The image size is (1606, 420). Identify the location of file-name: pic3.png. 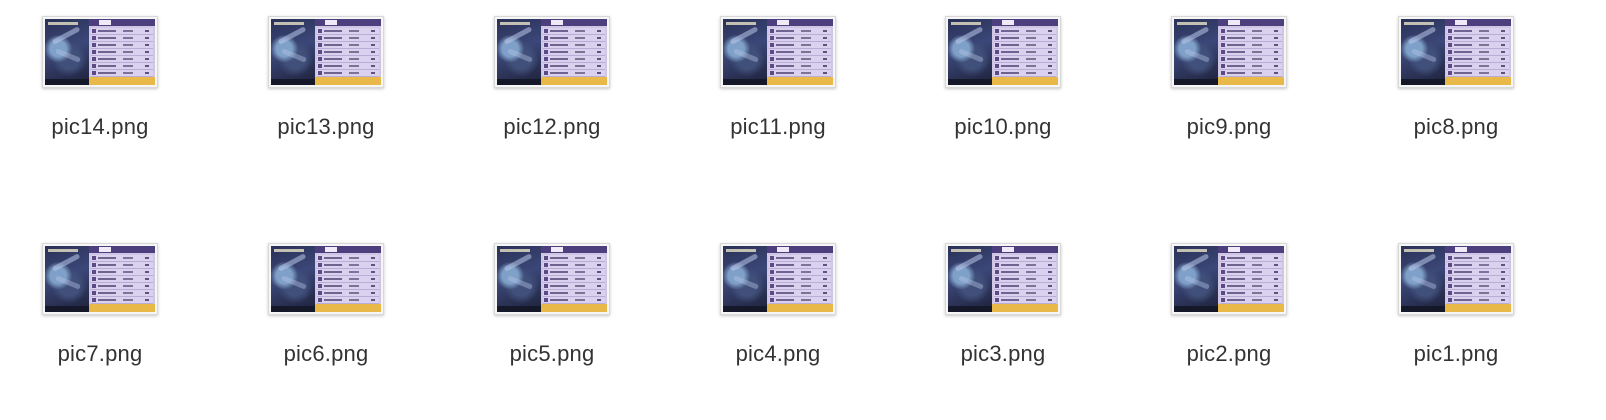
(1003, 354).